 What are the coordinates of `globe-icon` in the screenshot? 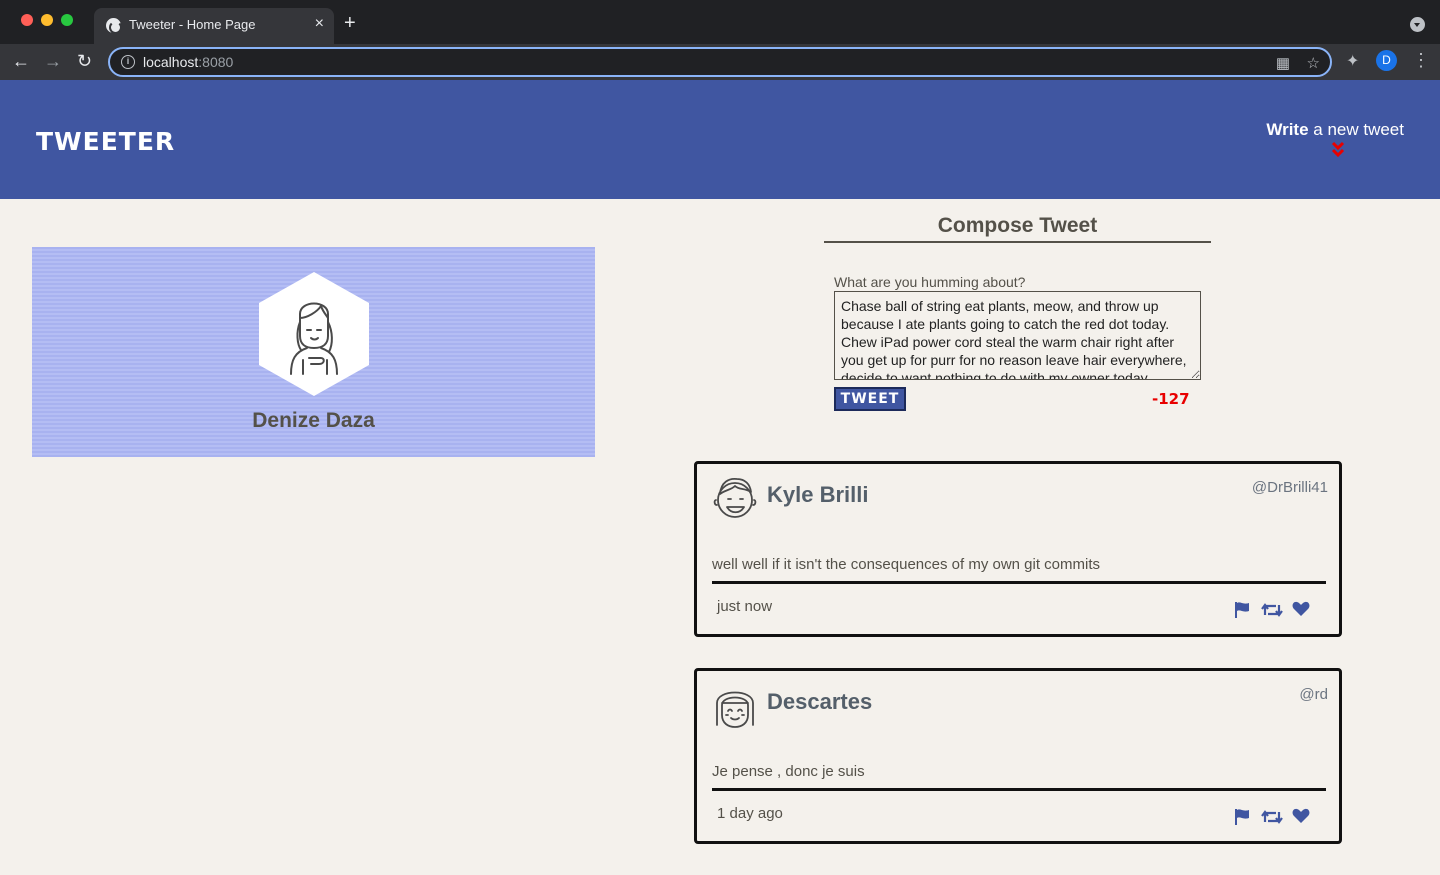 It's located at (114, 26).